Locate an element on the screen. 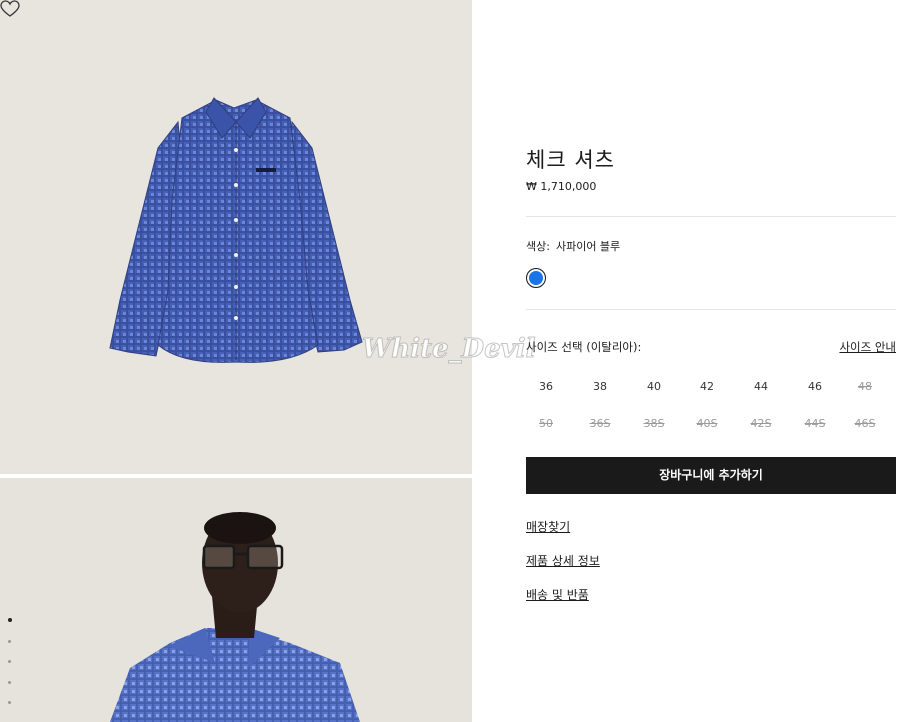 The width and height of the screenshot is (900, 722). size-option: 46 is located at coordinates (815, 386).